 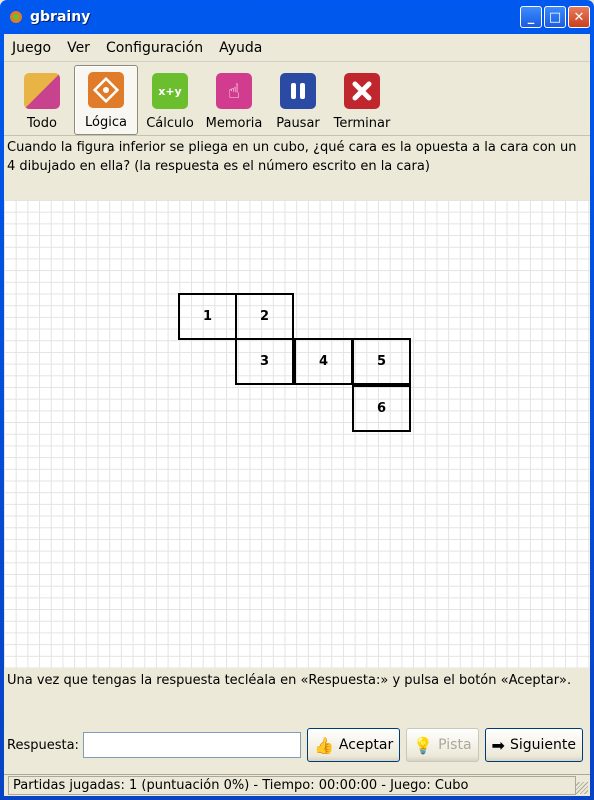 I want to click on menu-ayuda: Ayuda, so click(x=240, y=48).